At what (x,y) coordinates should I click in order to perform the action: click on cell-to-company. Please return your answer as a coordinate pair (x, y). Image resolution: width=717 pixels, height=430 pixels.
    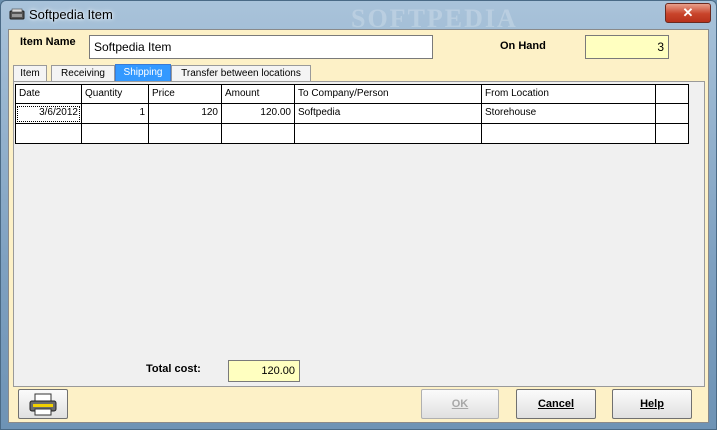
    Looking at the image, I should click on (388, 134).